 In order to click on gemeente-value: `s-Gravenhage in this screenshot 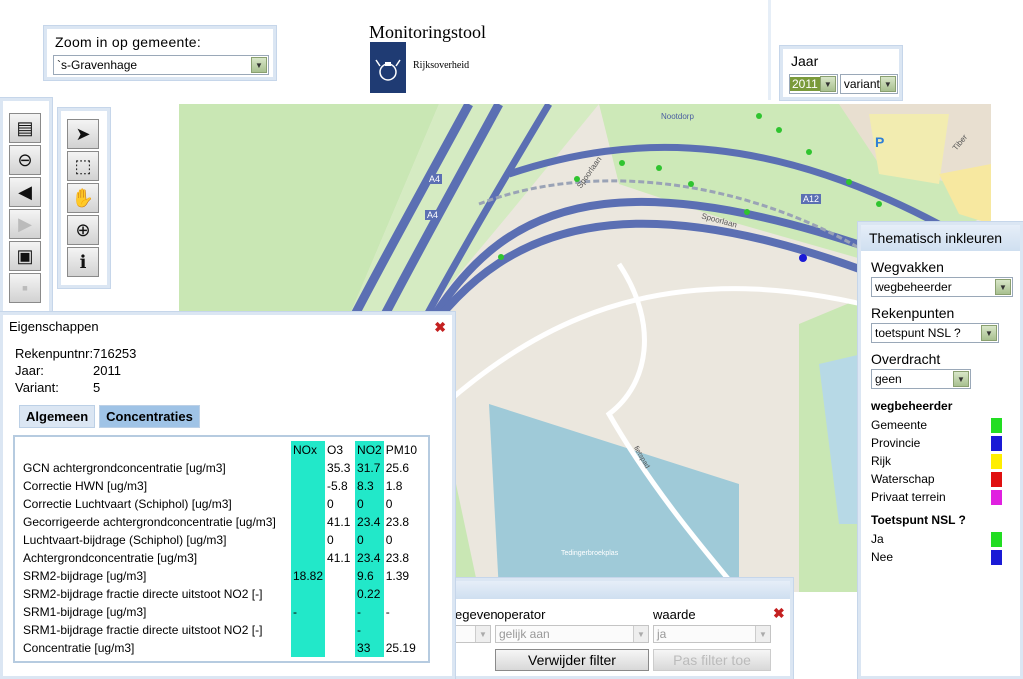, I will do `click(97, 65)`.